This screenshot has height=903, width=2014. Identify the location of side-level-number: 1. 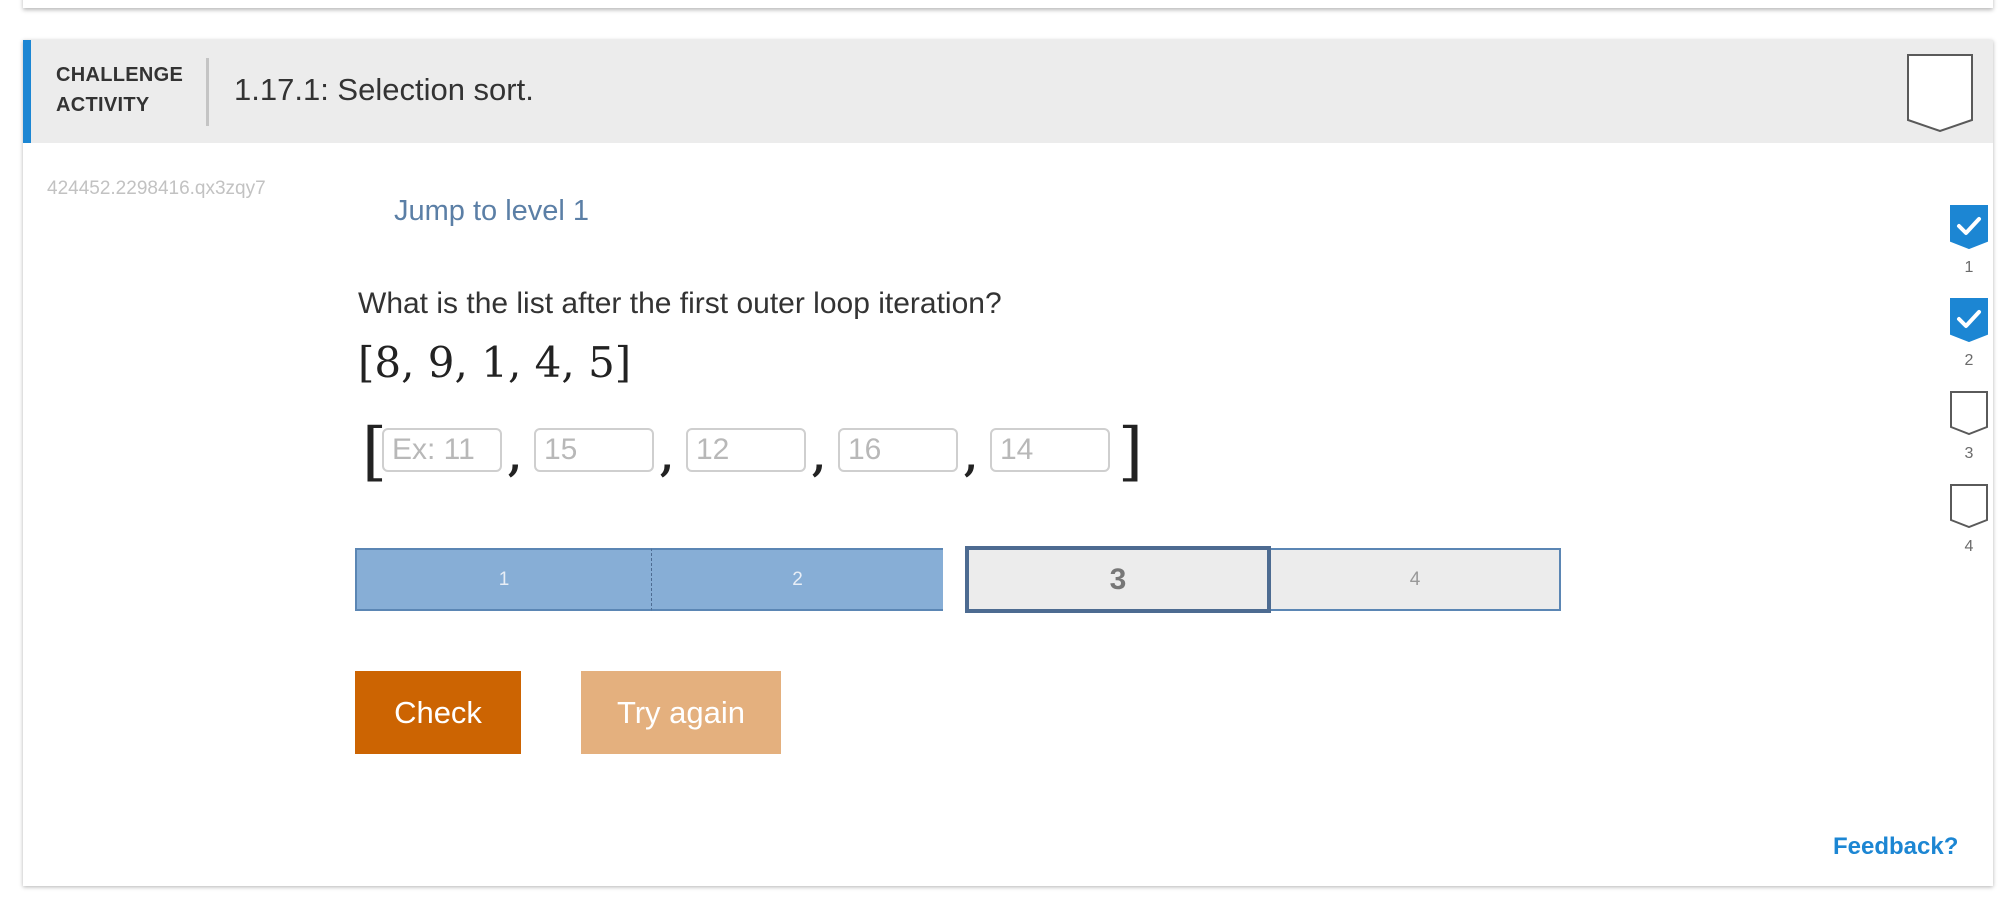
(1969, 267).